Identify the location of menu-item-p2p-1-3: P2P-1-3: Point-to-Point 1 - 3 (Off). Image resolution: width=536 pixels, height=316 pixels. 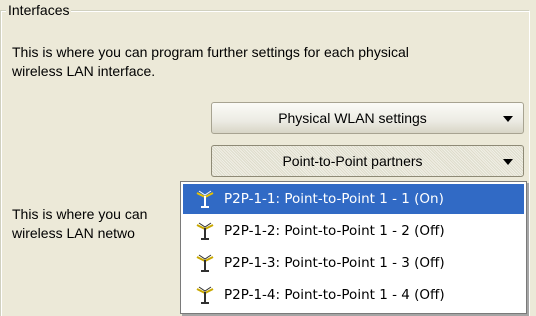
(353, 263).